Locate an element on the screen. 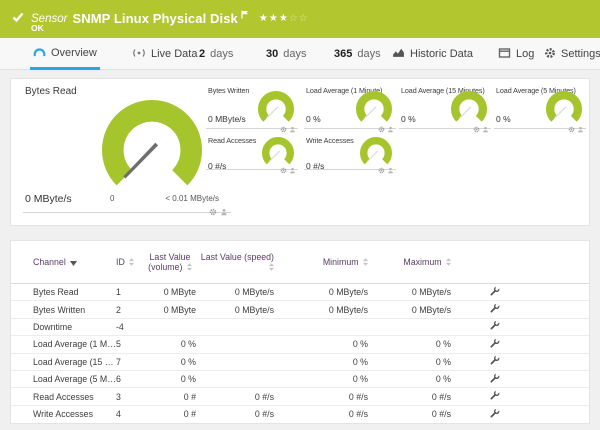  tab-live-data: Live Data is located at coordinates (164, 54).